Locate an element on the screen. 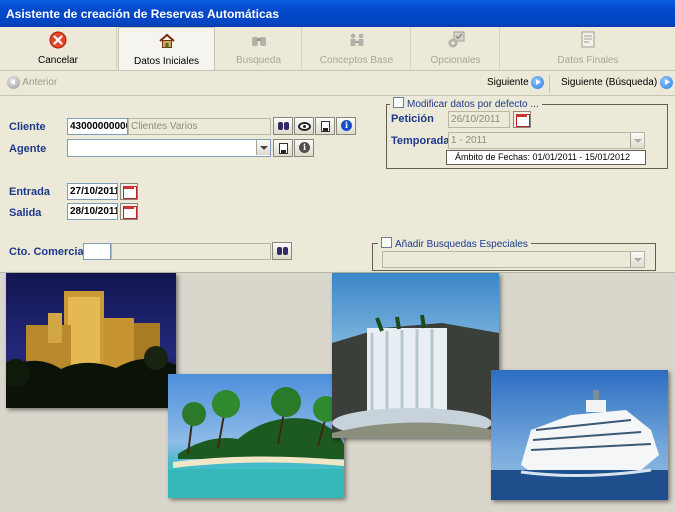 The height and width of the screenshot is (512, 675). special-search-label: Añadir Busquedas Especiales is located at coordinates (461, 244).